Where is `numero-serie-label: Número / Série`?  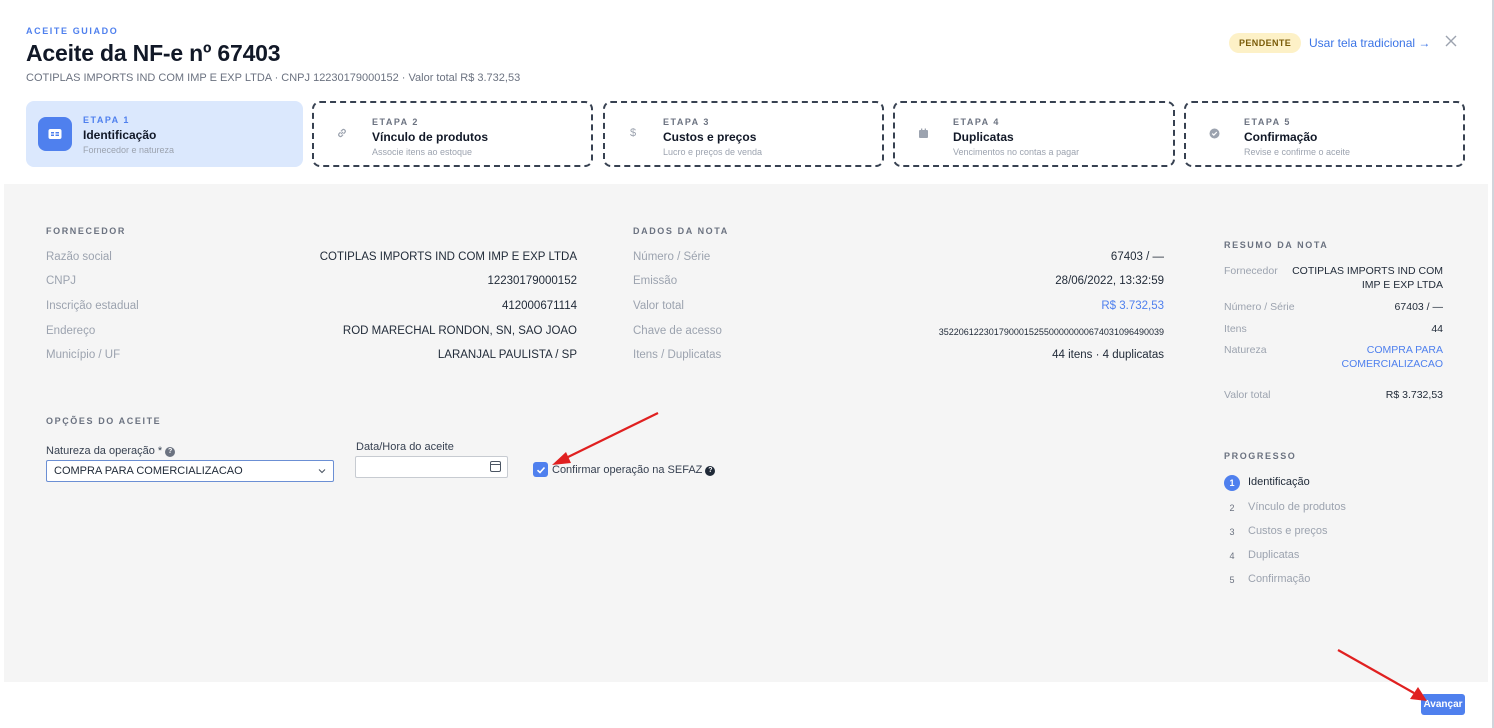 numero-serie-label: Número / Série is located at coordinates (672, 257).